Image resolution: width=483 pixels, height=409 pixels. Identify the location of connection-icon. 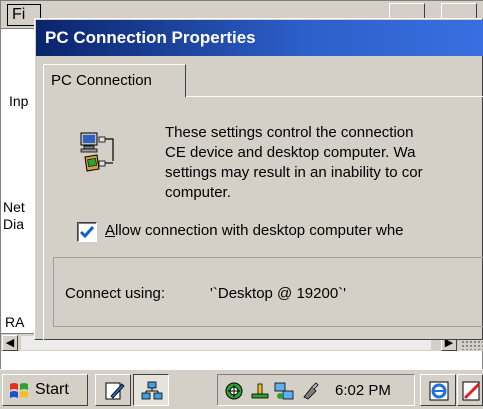
(310, 391).